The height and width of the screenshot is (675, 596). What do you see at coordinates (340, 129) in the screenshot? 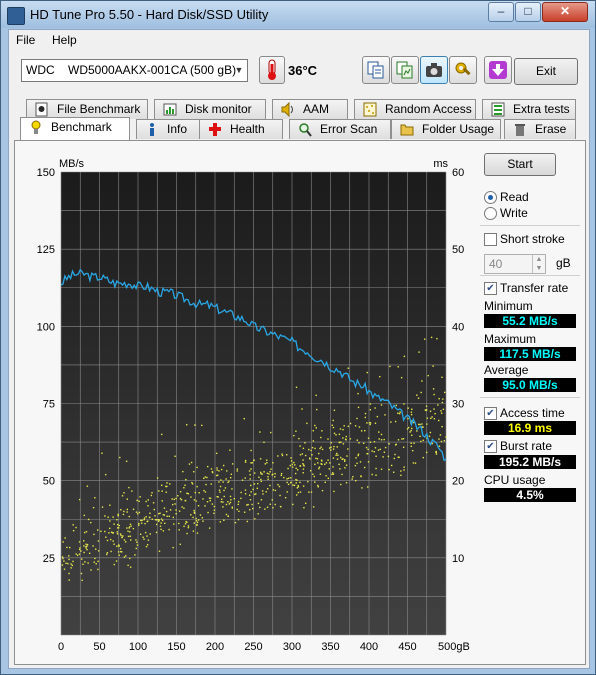
I see `tab-error-scan: Error Scan` at bounding box center [340, 129].